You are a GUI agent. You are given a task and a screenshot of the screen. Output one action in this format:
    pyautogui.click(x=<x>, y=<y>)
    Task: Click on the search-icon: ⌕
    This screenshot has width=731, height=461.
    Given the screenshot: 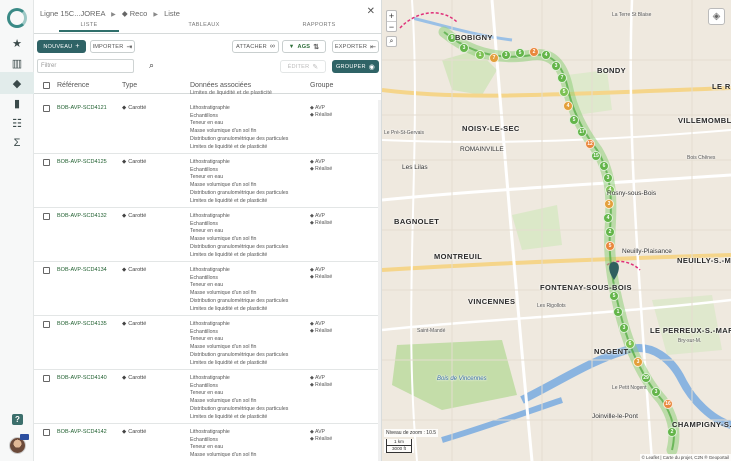 What is the action you would take?
    pyautogui.click(x=151, y=65)
    